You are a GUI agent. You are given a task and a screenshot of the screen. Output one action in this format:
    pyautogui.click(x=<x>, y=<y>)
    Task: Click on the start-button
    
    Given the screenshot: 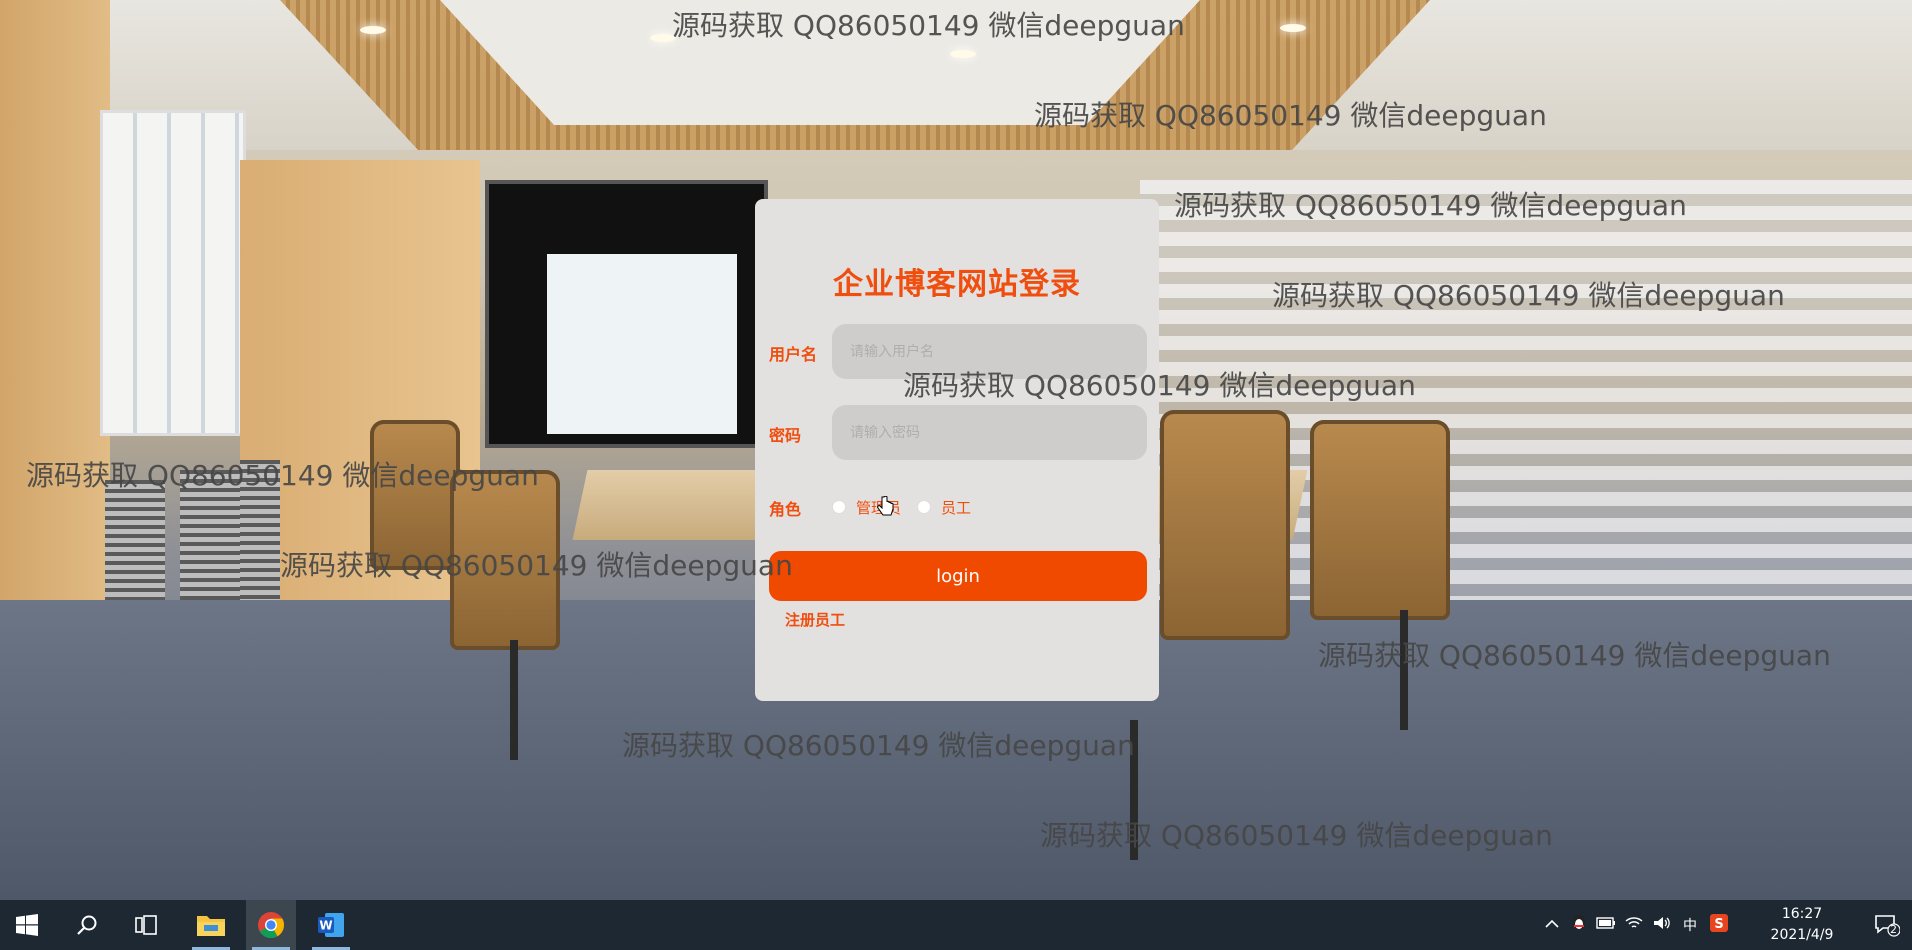 What is the action you would take?
    pyautogui.click(x=27, y=925)
    